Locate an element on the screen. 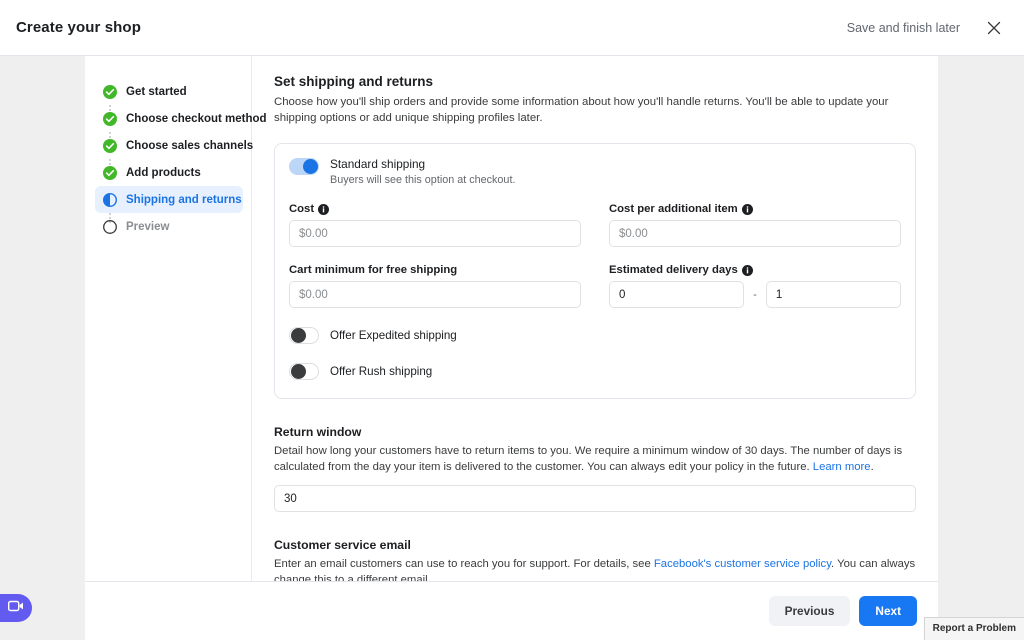 The image size is (1024, 640). return-window-input is located at coordinates (595, 499).